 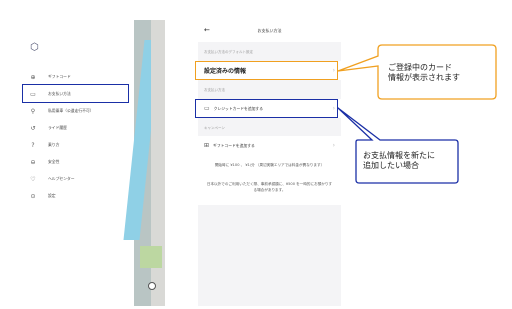 I want to click on callout-line: 追加したい場合, so click(x=391, y=165).